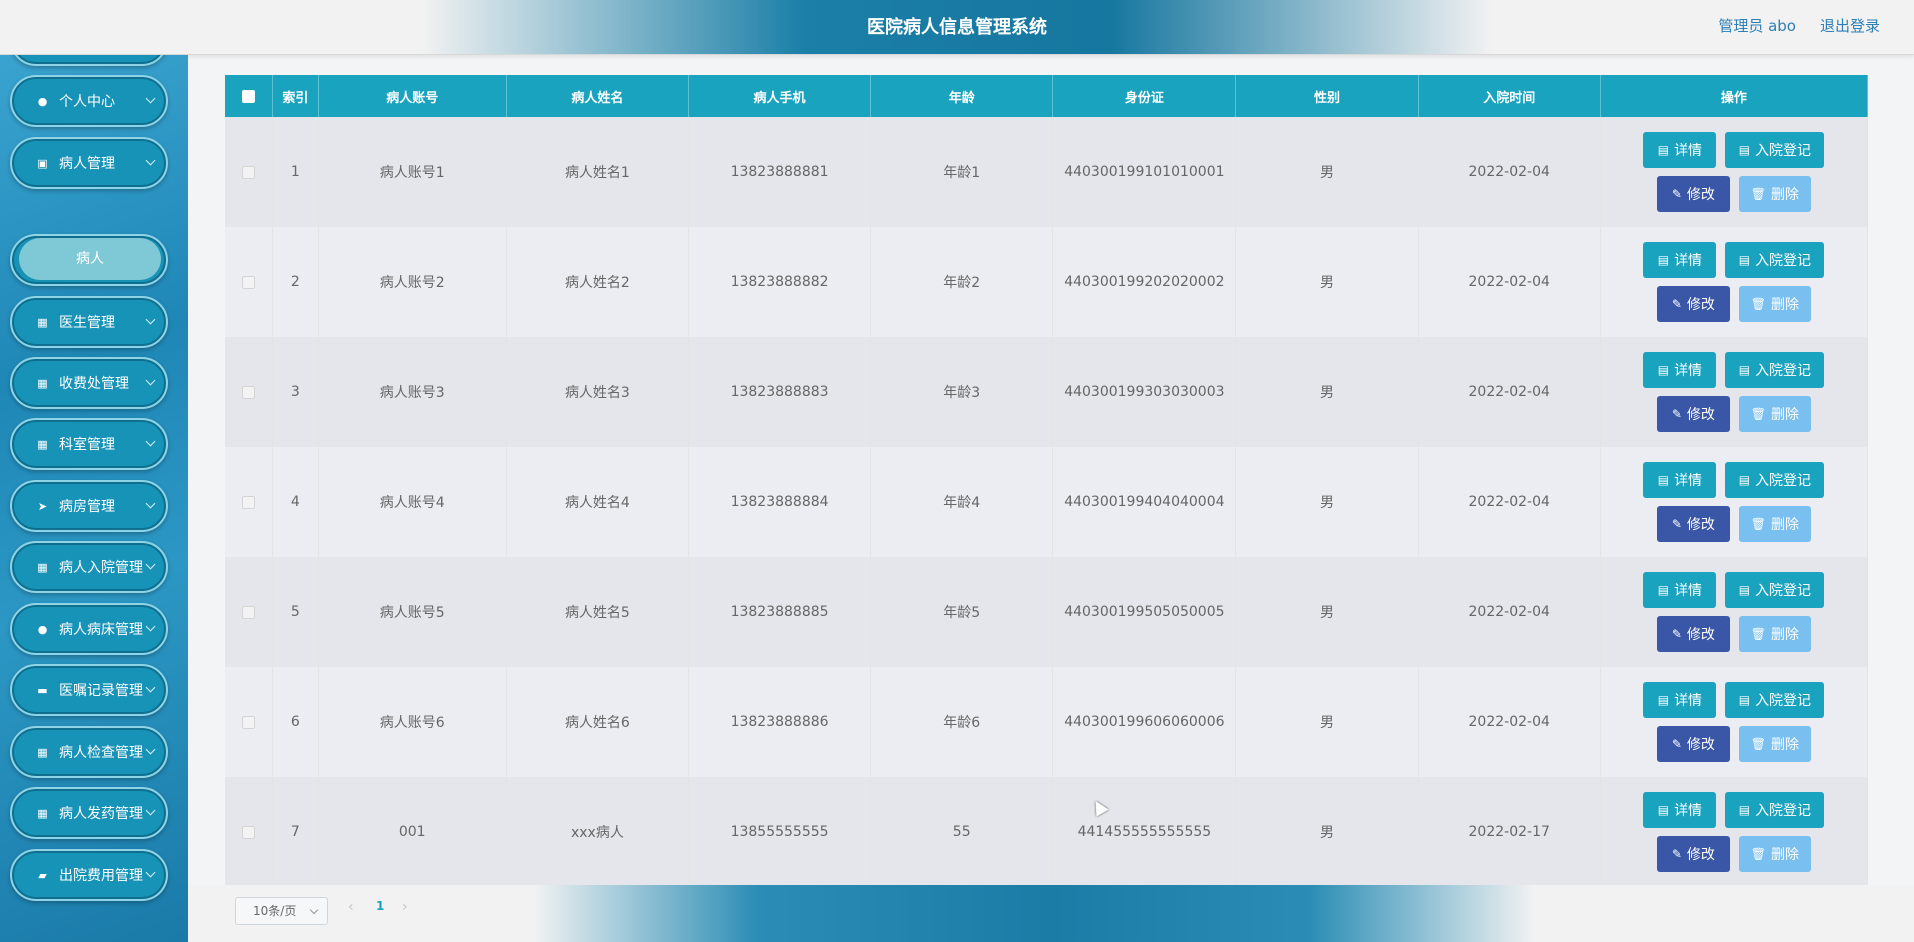  I want to click on cell-id-card: 440300199606060006, so click(1144, 722).